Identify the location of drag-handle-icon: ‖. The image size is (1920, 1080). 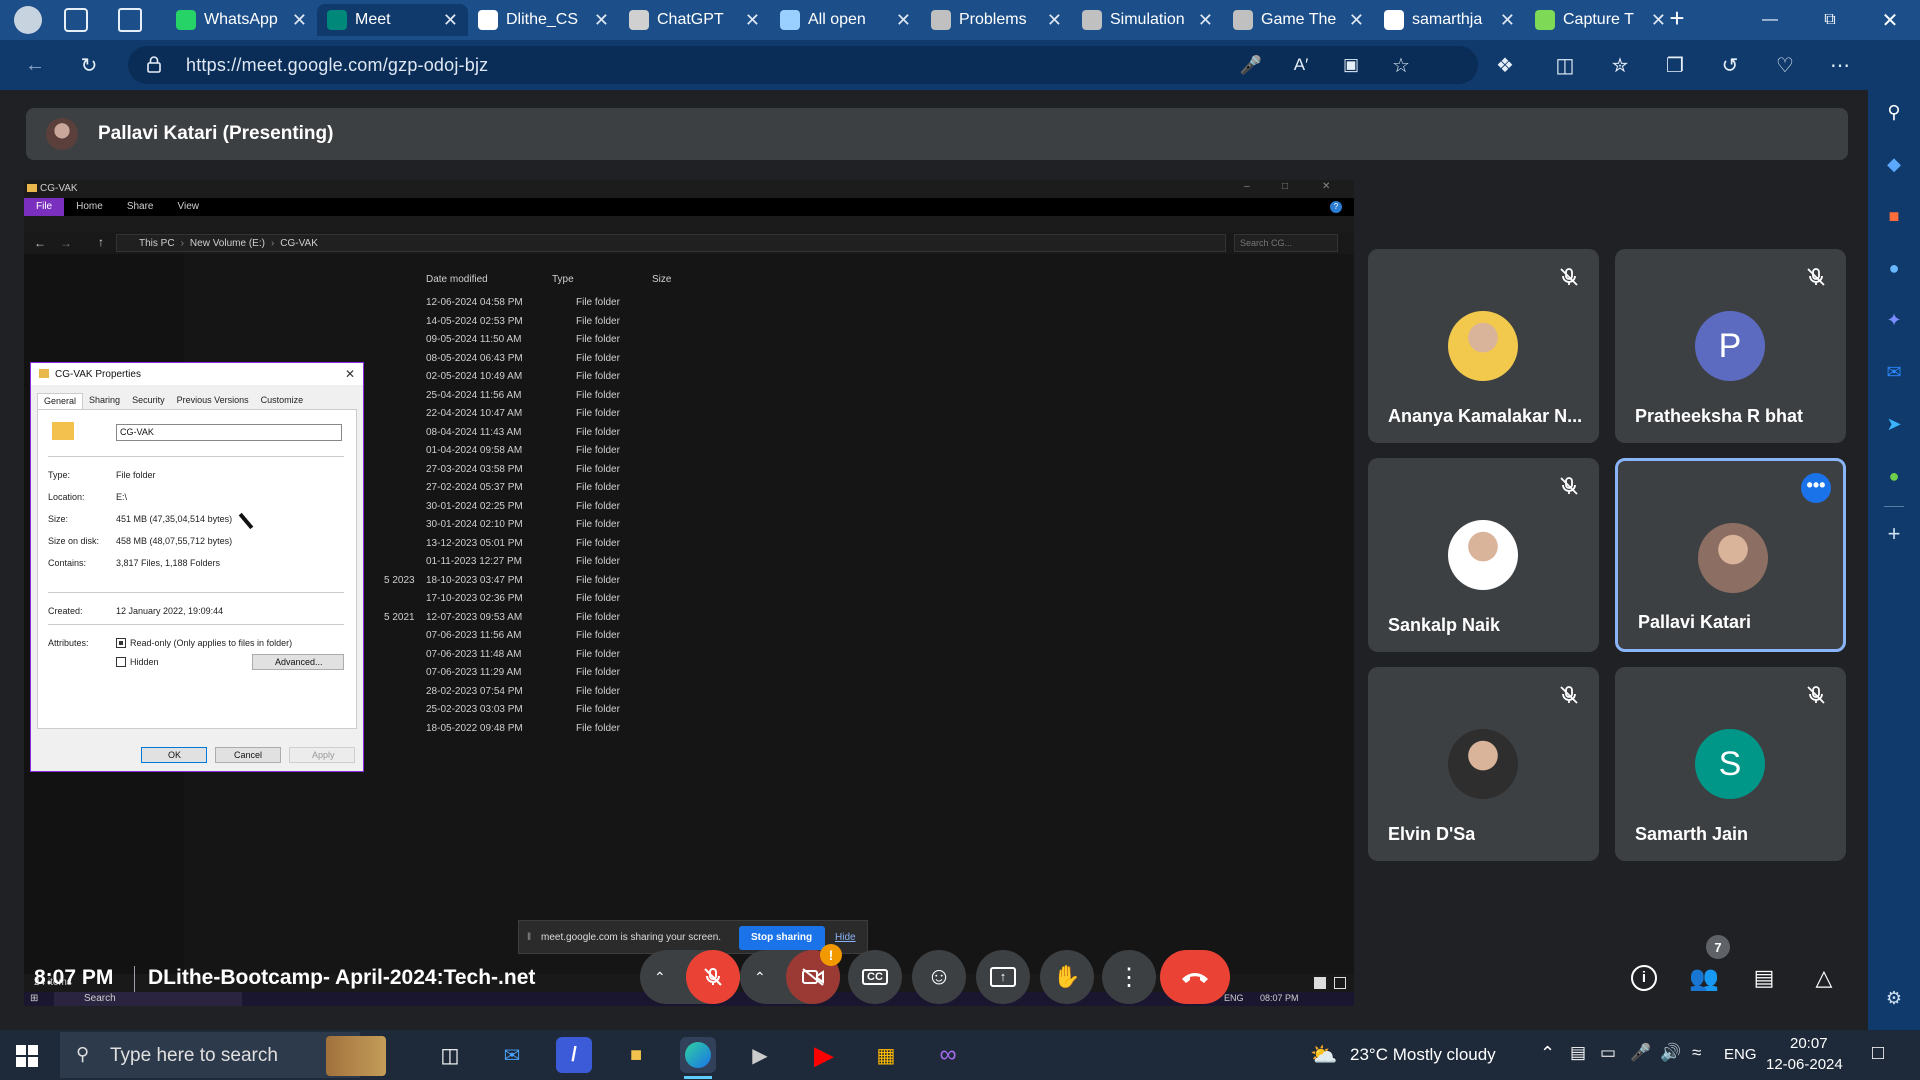
(529, 937).